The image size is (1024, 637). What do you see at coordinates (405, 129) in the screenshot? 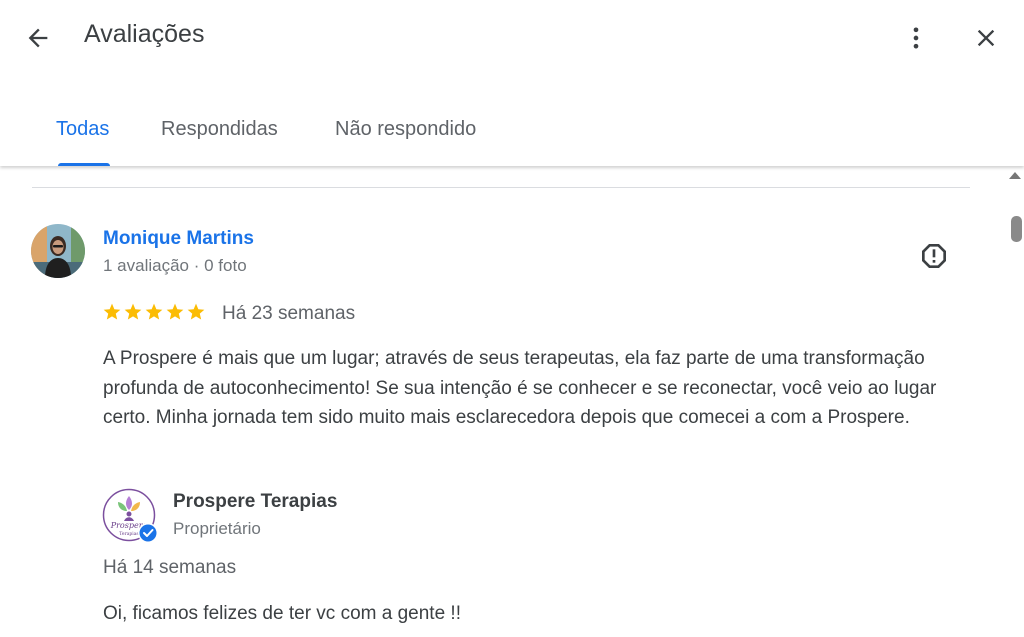
I see `tab-nao-respondido: Não respondido` at bounding box center [405, 129].